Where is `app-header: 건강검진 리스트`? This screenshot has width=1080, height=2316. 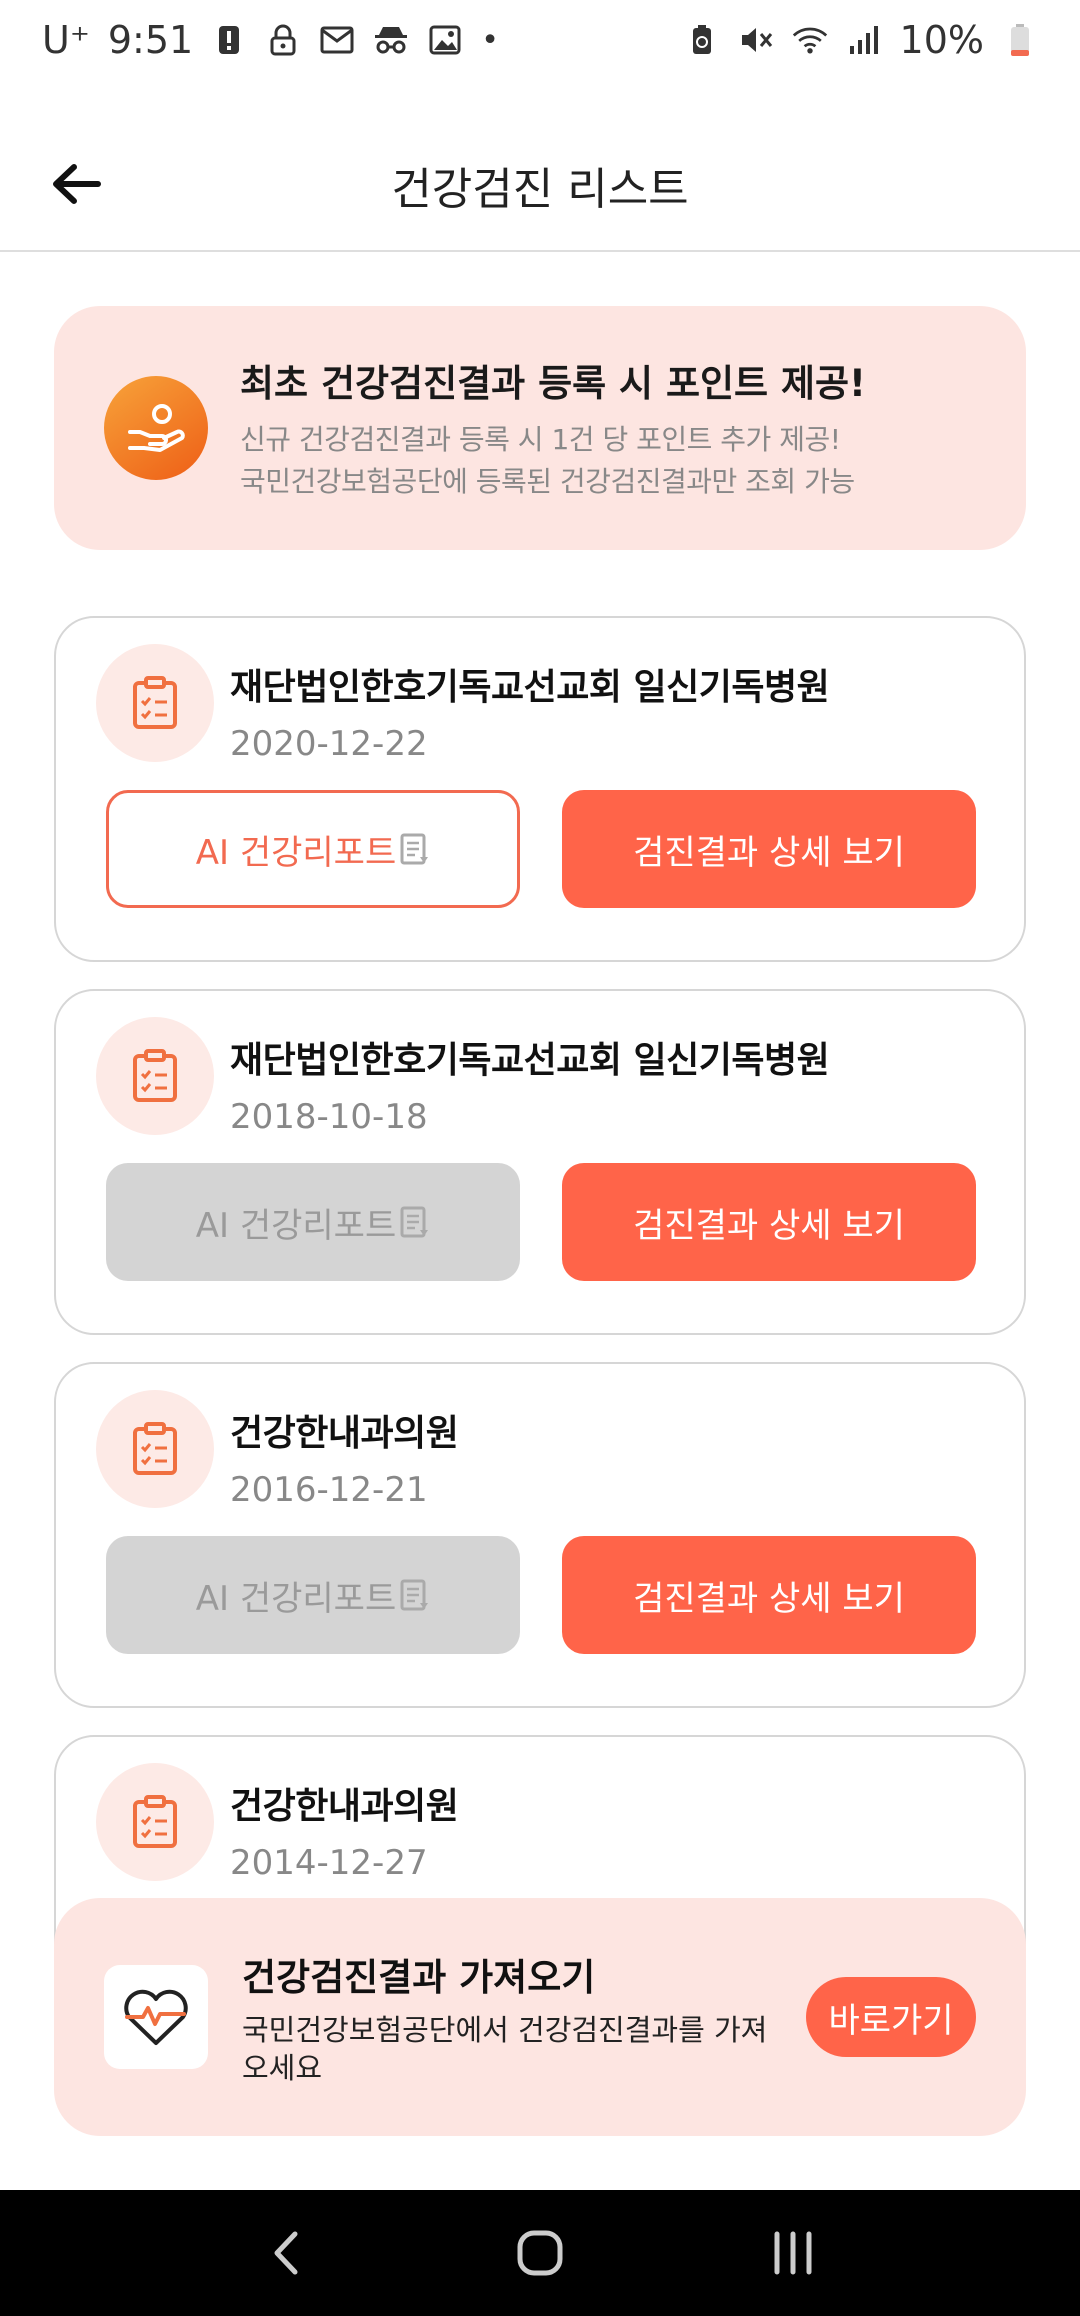 app-header: 건강검진 리스트 is located at coordinates (540, 186).